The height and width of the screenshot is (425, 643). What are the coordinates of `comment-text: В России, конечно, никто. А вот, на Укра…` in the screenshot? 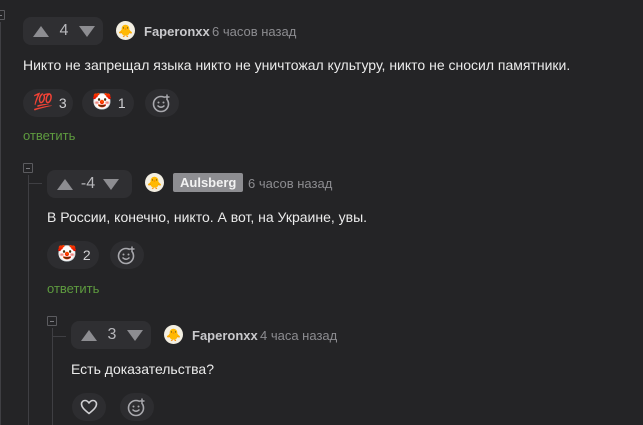 It's located at (207, 217).